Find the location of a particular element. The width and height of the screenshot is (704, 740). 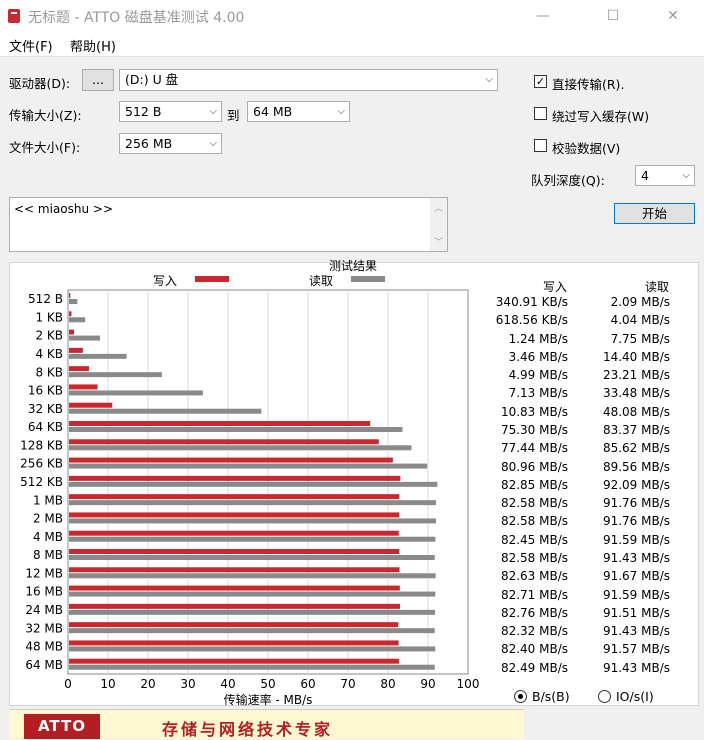

read-value: 91.51 MB/s is located at coordinates (636, 612).